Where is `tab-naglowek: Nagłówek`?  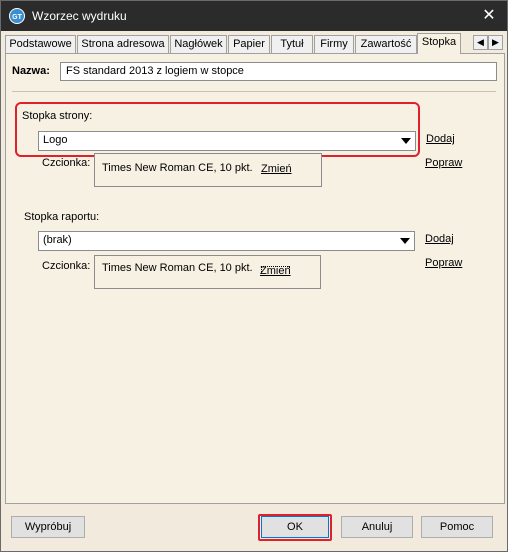
tab-naglowek: Nagłówek is located at coordinates (198, 44).